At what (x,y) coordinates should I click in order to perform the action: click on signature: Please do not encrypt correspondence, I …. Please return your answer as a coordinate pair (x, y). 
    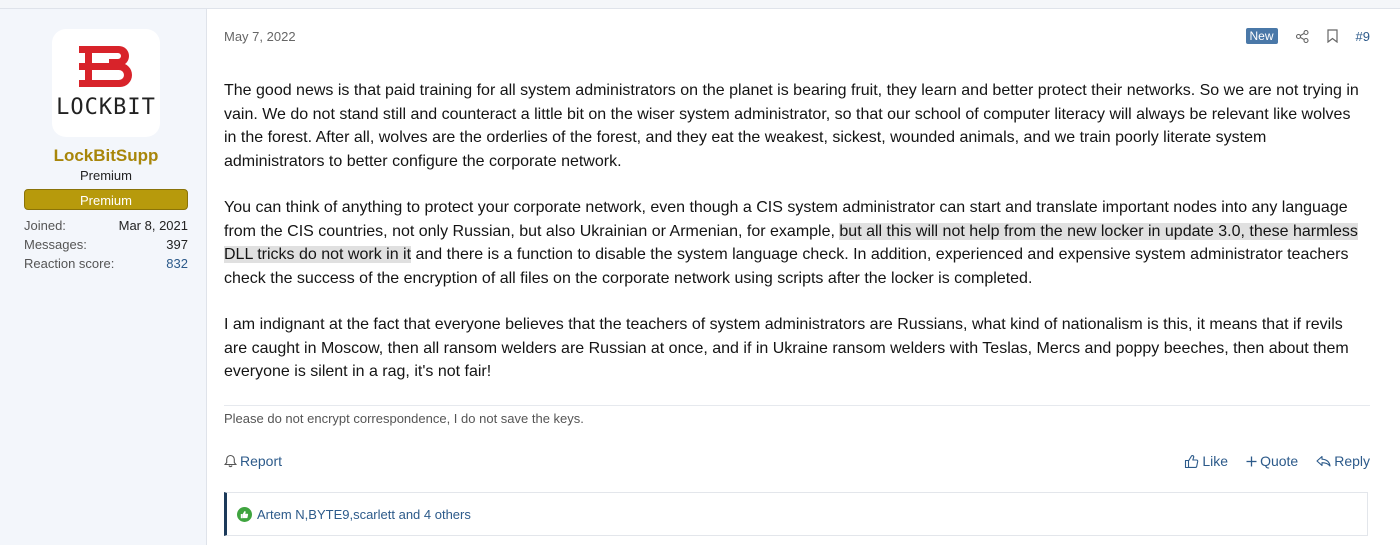
    Looking at the image, I should click on (404, 418).